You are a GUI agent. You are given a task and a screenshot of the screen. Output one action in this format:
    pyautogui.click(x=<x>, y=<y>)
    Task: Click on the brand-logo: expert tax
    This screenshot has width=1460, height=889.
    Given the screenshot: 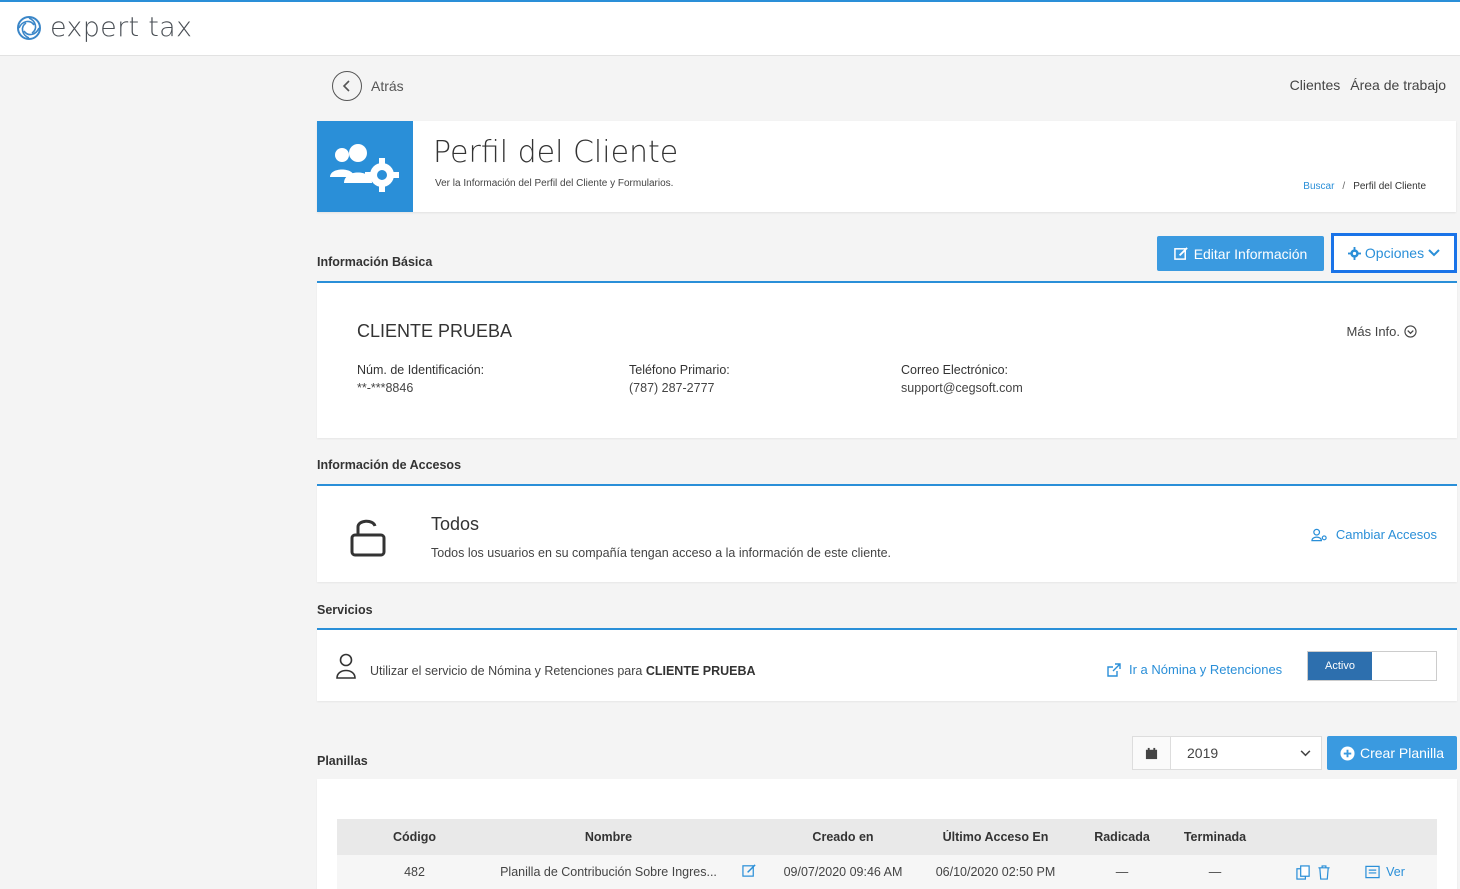 What is the action you would take?
    pyautogui.click(x=104, y=27)
    